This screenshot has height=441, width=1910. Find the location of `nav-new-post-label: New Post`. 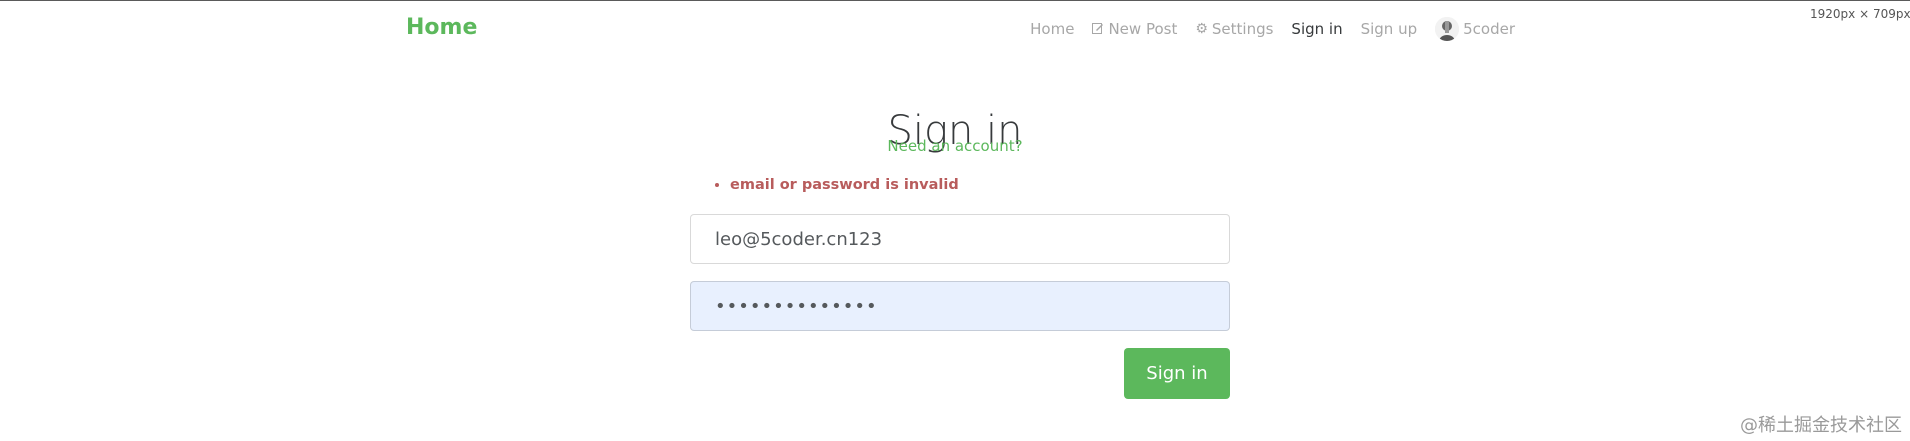

nav-new-post-label: New Post is located at coordinates (1143, 29).